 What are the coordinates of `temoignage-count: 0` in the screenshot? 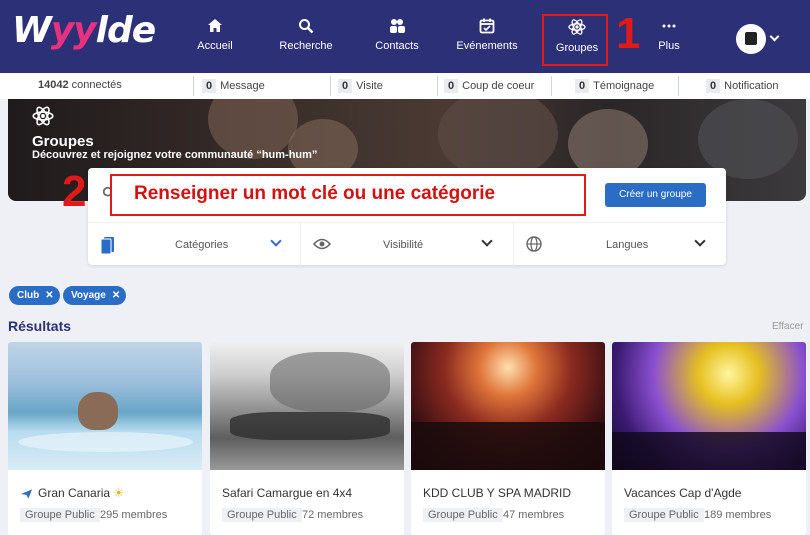 It's located at (582, 86).